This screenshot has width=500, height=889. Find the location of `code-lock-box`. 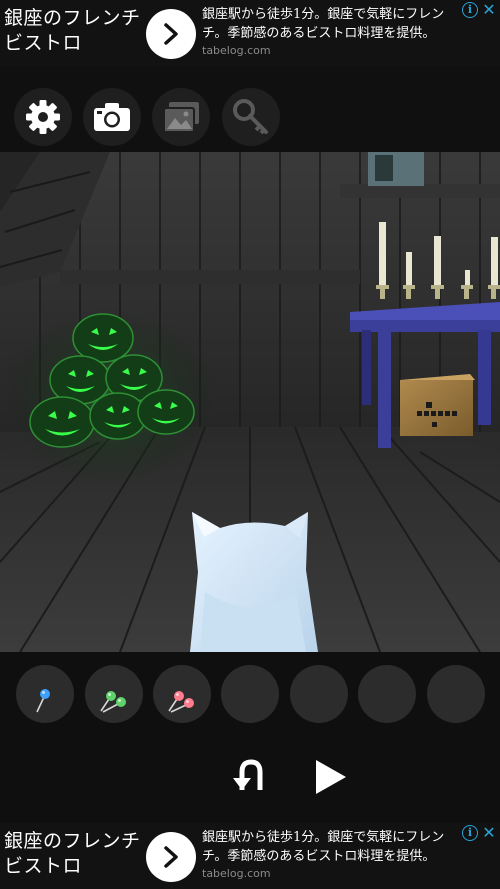

code-lock-box is located at coordinates (437, 405).